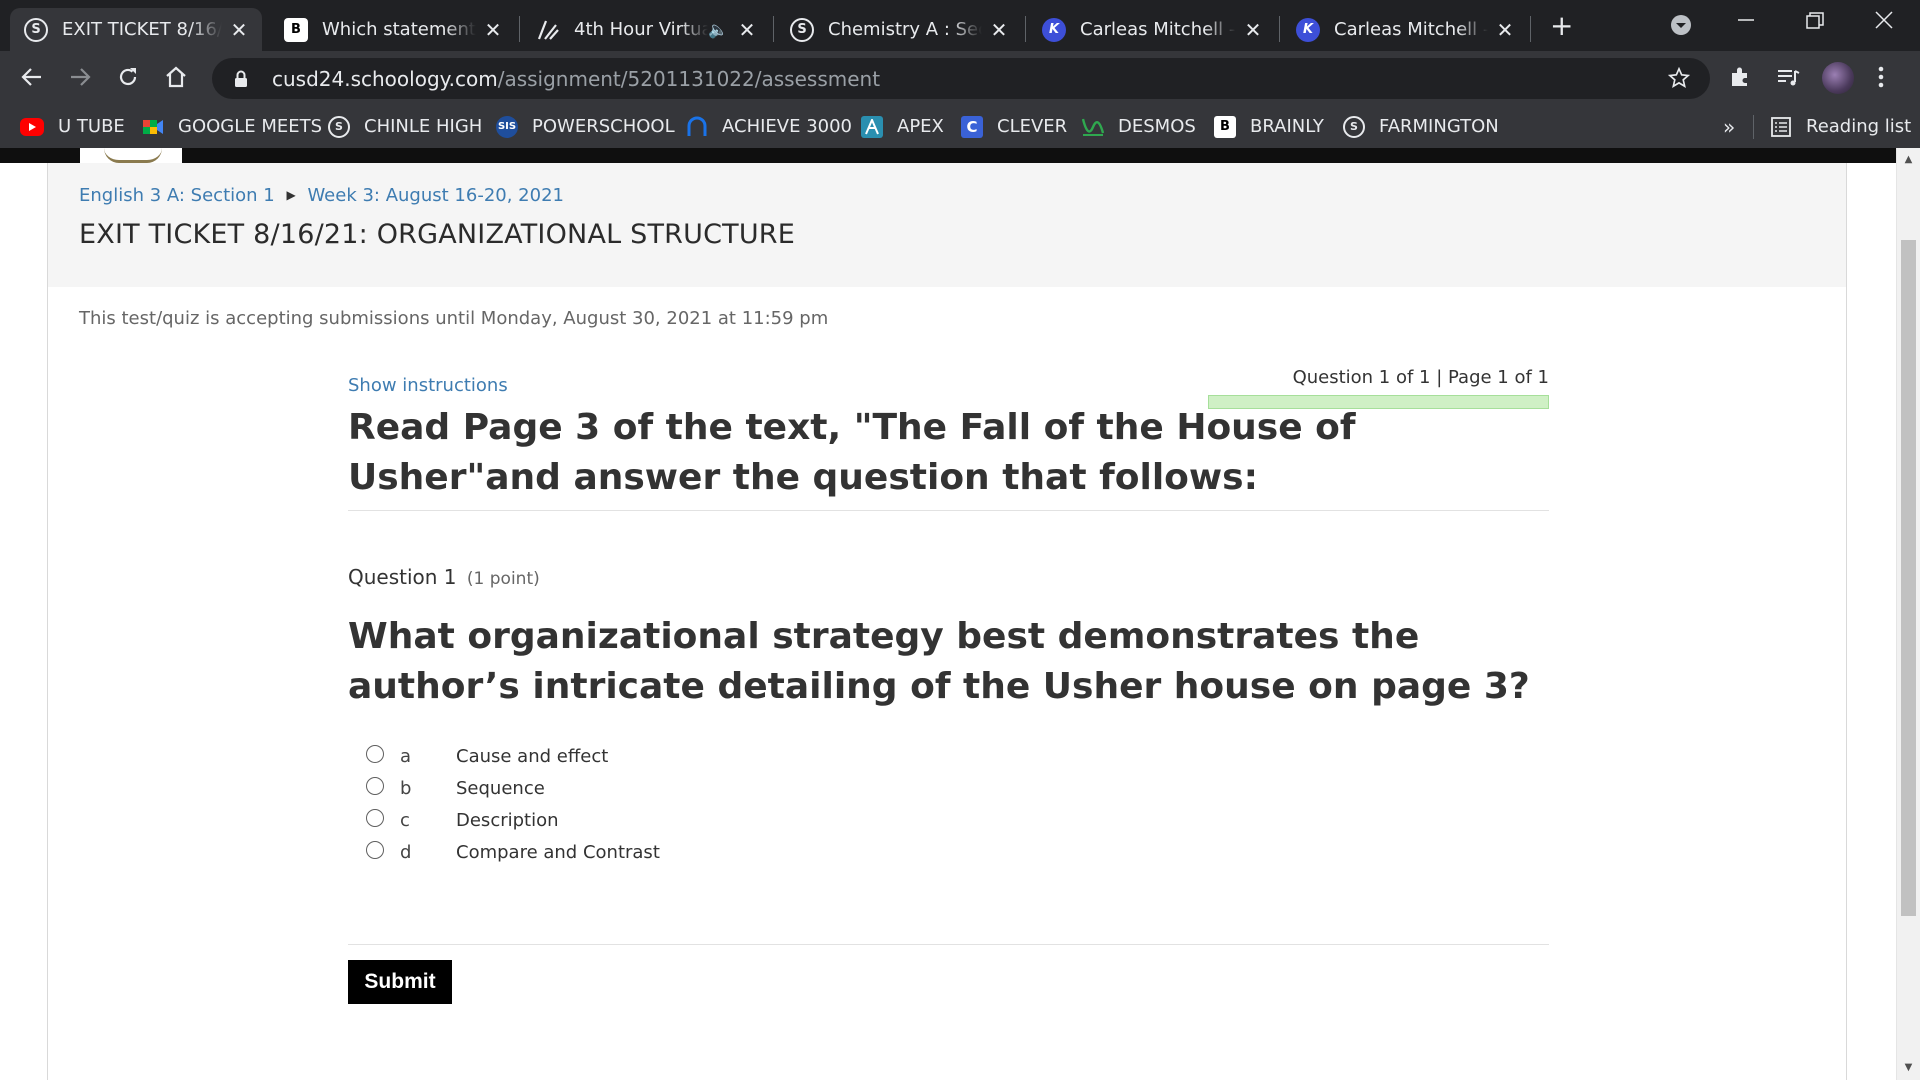  Describe the element at coordinates (548, 30) in the screenshot. I see `stroke-logo-icon` at that location.